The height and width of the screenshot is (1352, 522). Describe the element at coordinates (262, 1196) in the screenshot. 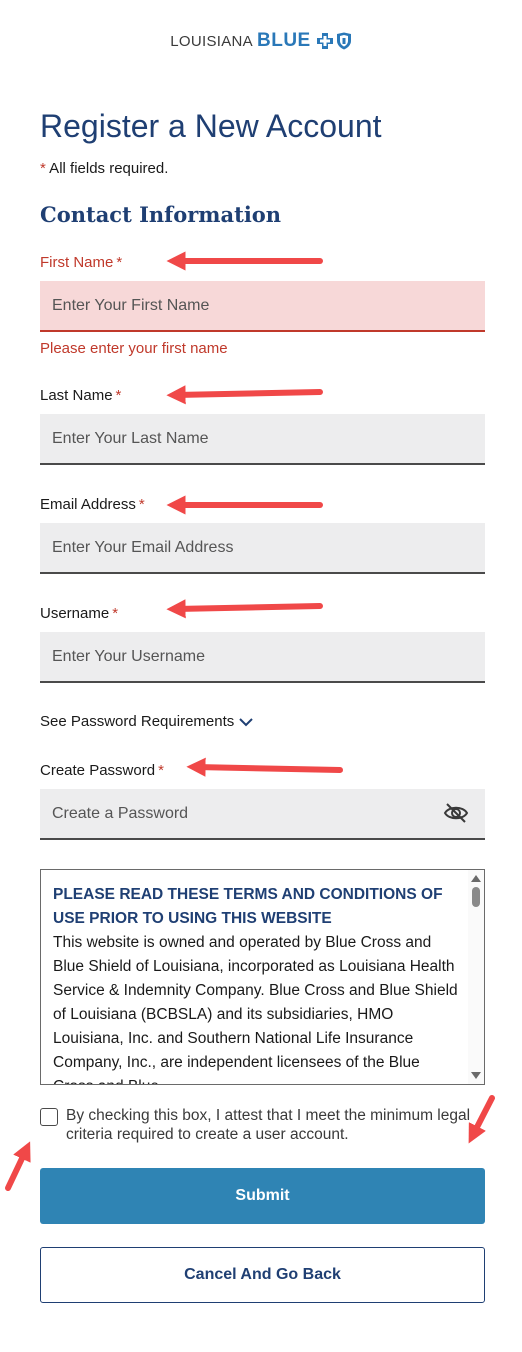

I see `submit-button: Submit` at that location.